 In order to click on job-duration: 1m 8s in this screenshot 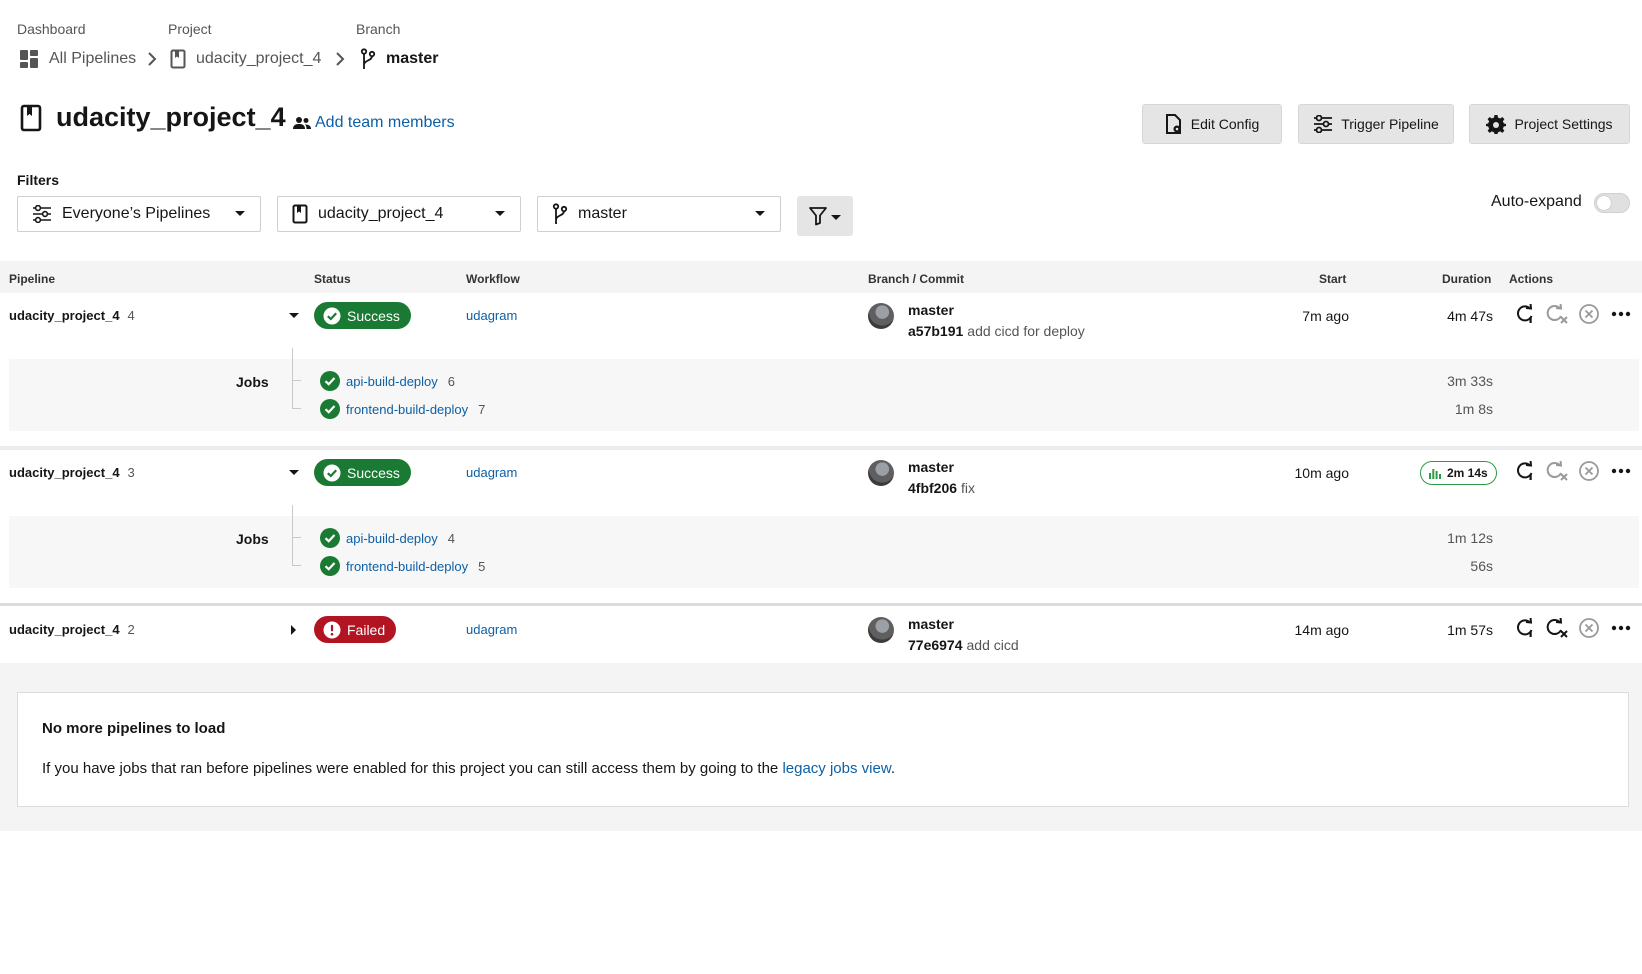, I will do `click(1473, 409)`.